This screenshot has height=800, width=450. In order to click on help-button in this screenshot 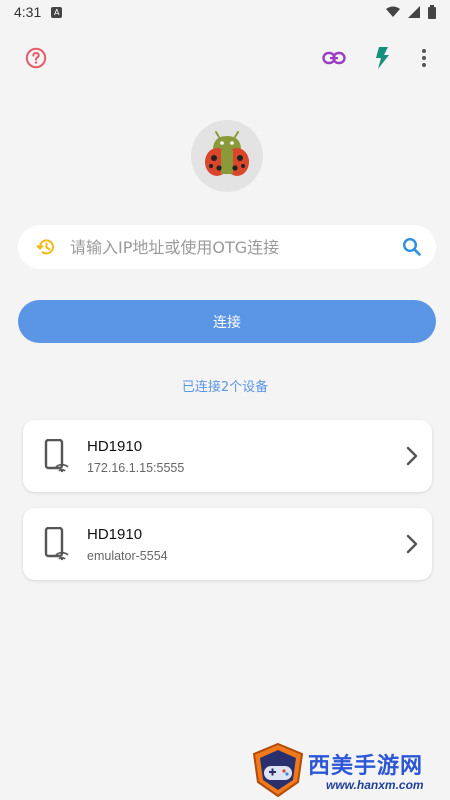, I will do `click(36, 58)`.